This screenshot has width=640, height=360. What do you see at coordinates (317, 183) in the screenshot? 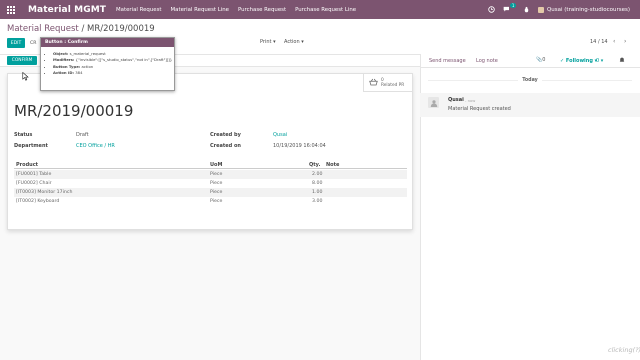
I see `cell-qty: 8.00` at bounding box center [317, 183].